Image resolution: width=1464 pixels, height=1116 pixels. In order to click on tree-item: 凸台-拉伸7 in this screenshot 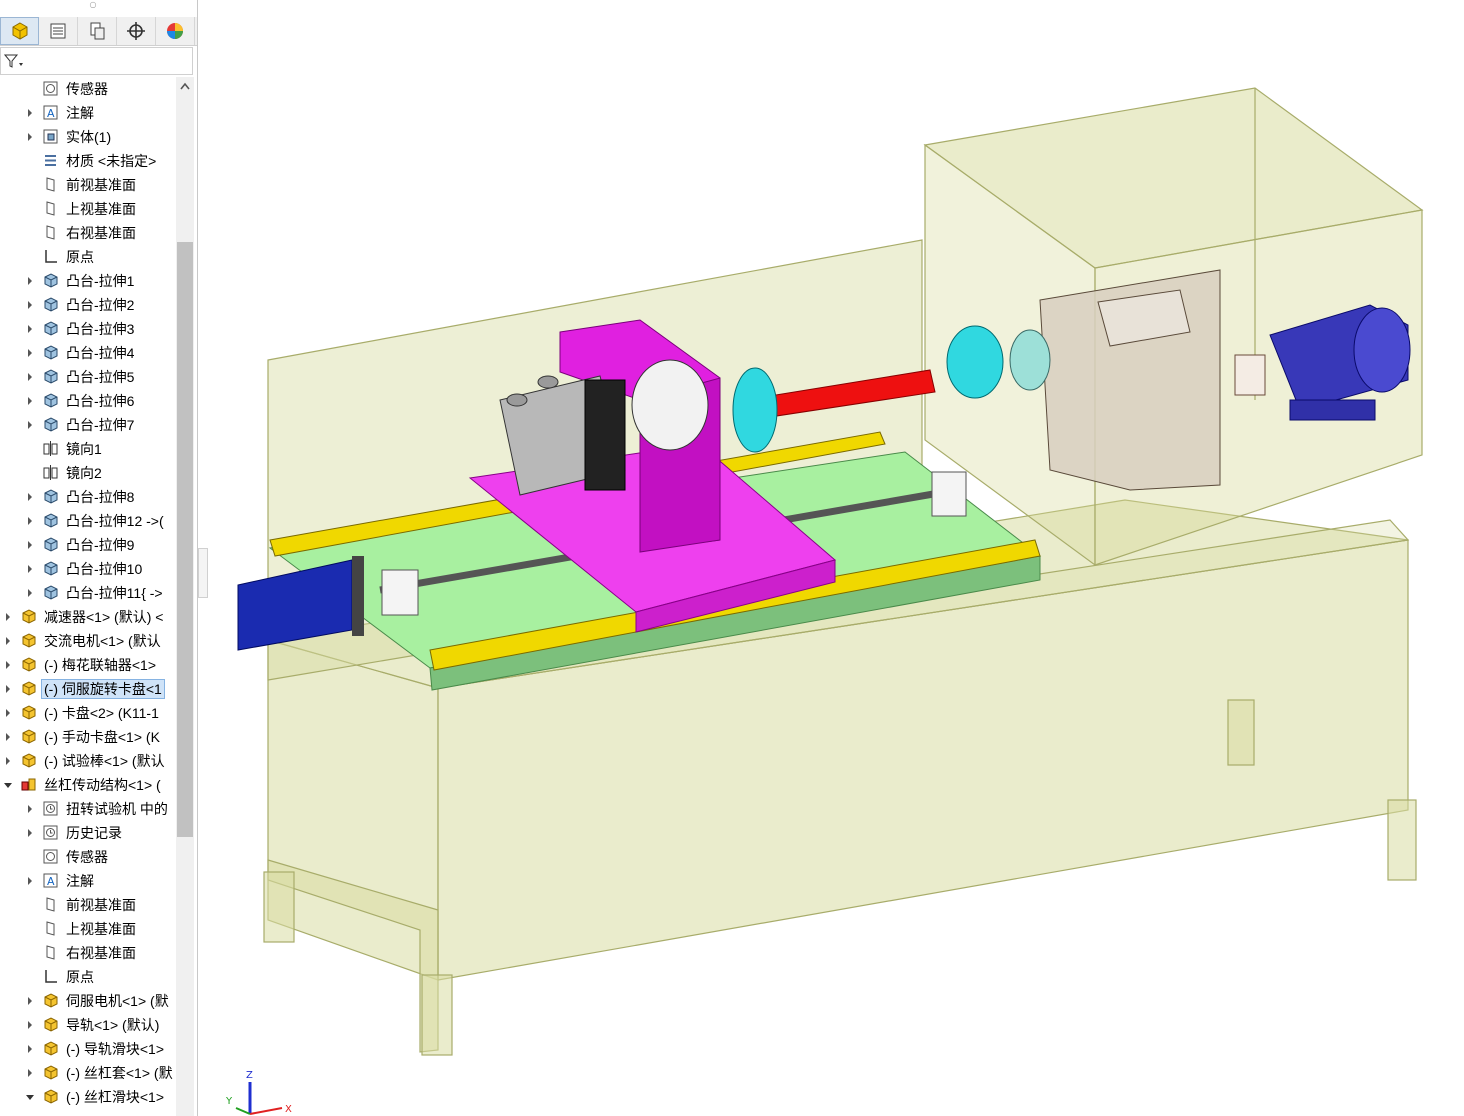, I will do `click(88, 425)`.